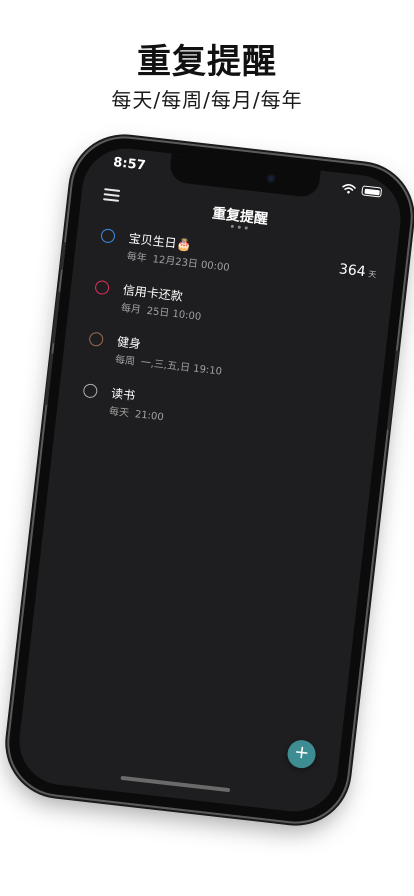 The image size is (414, 896). Describe the element at coordinates (181, 367) in the screenshot. I see `reminder-time: 一,三,五,日 19:10` at that location.